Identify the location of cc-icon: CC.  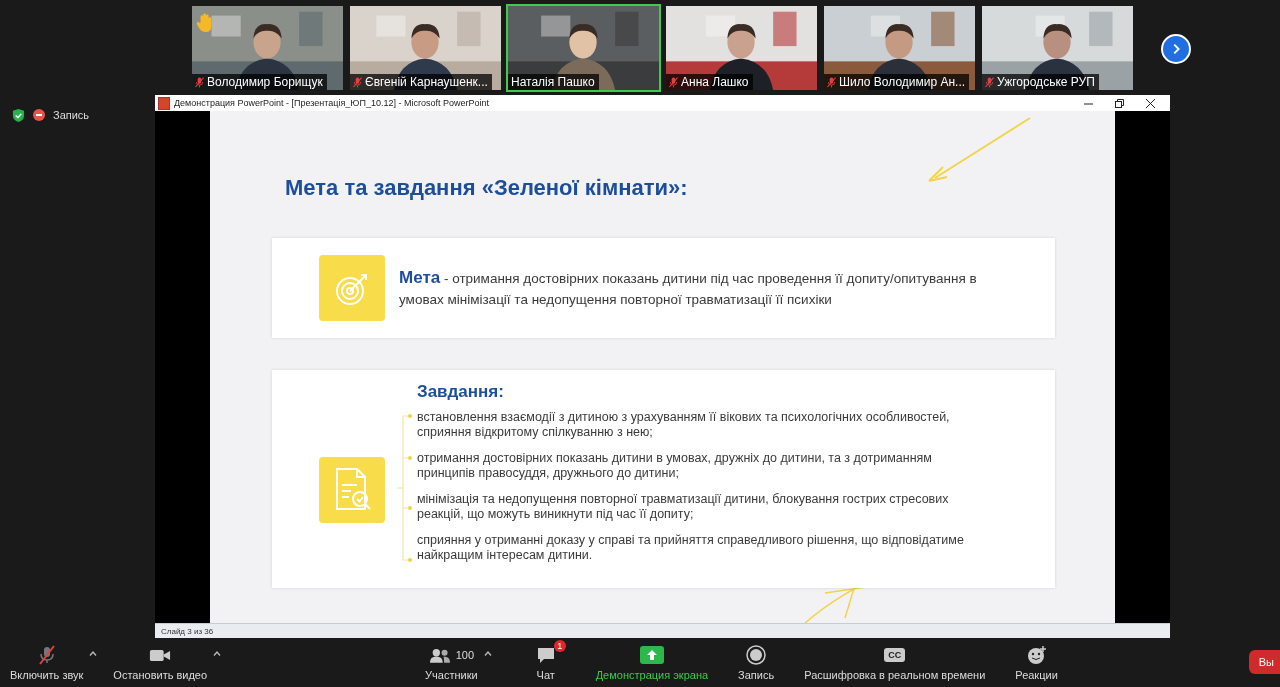
(895, 655).